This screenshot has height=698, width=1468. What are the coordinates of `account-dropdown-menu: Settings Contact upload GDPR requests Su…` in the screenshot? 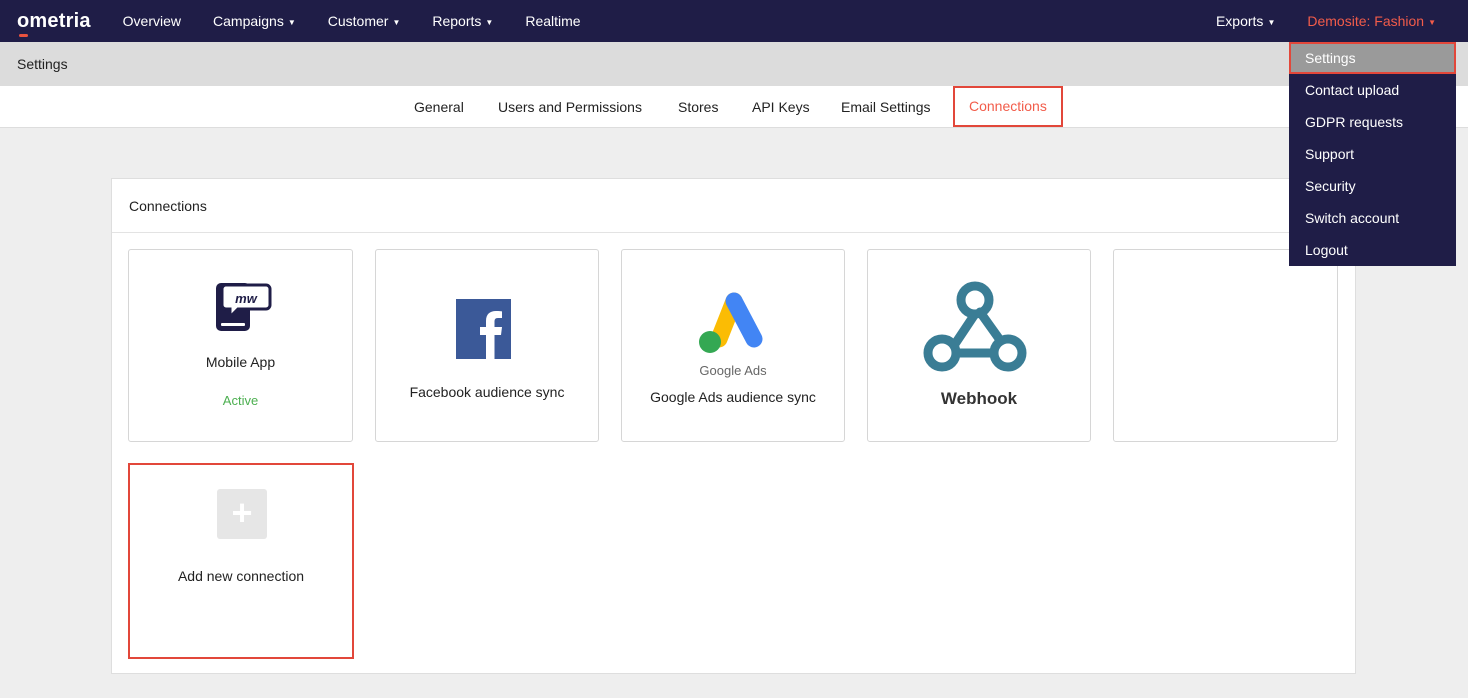 It's located at (1372, 154).